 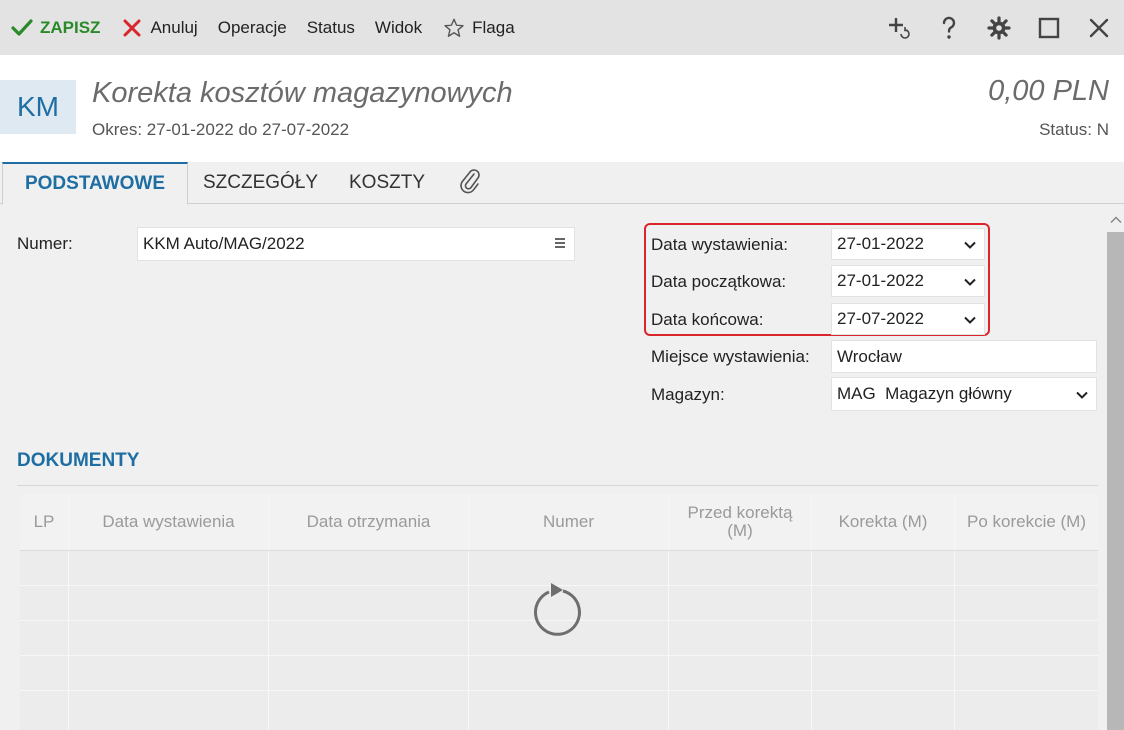 I want to click on end-date-label: Data końcowa:, so click(x=707, y=319).